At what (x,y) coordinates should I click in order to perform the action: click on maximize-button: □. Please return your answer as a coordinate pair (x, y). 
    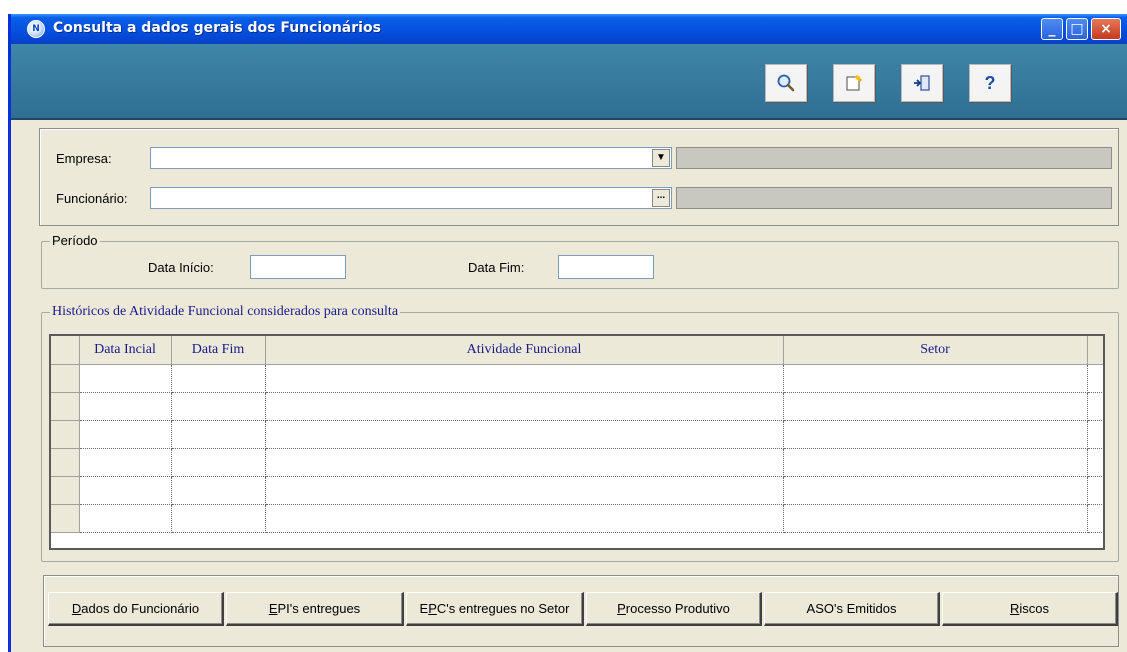
    Looking at the image, I should click on (1077, 29).